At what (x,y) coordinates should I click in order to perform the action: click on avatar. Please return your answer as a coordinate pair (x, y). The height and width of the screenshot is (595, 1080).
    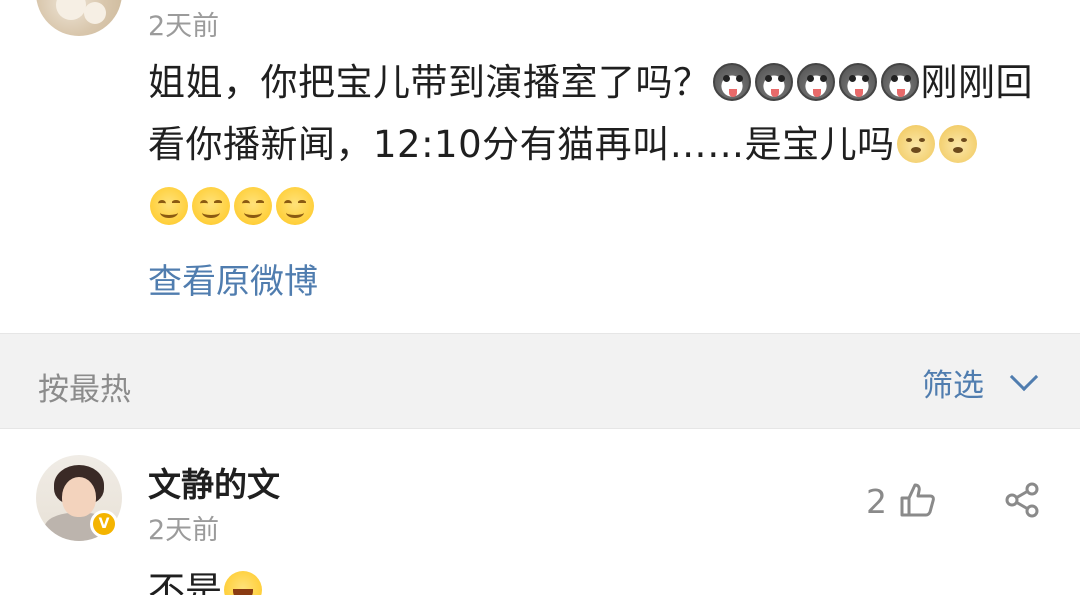
    Looking at the image, I should click on (79, 18).